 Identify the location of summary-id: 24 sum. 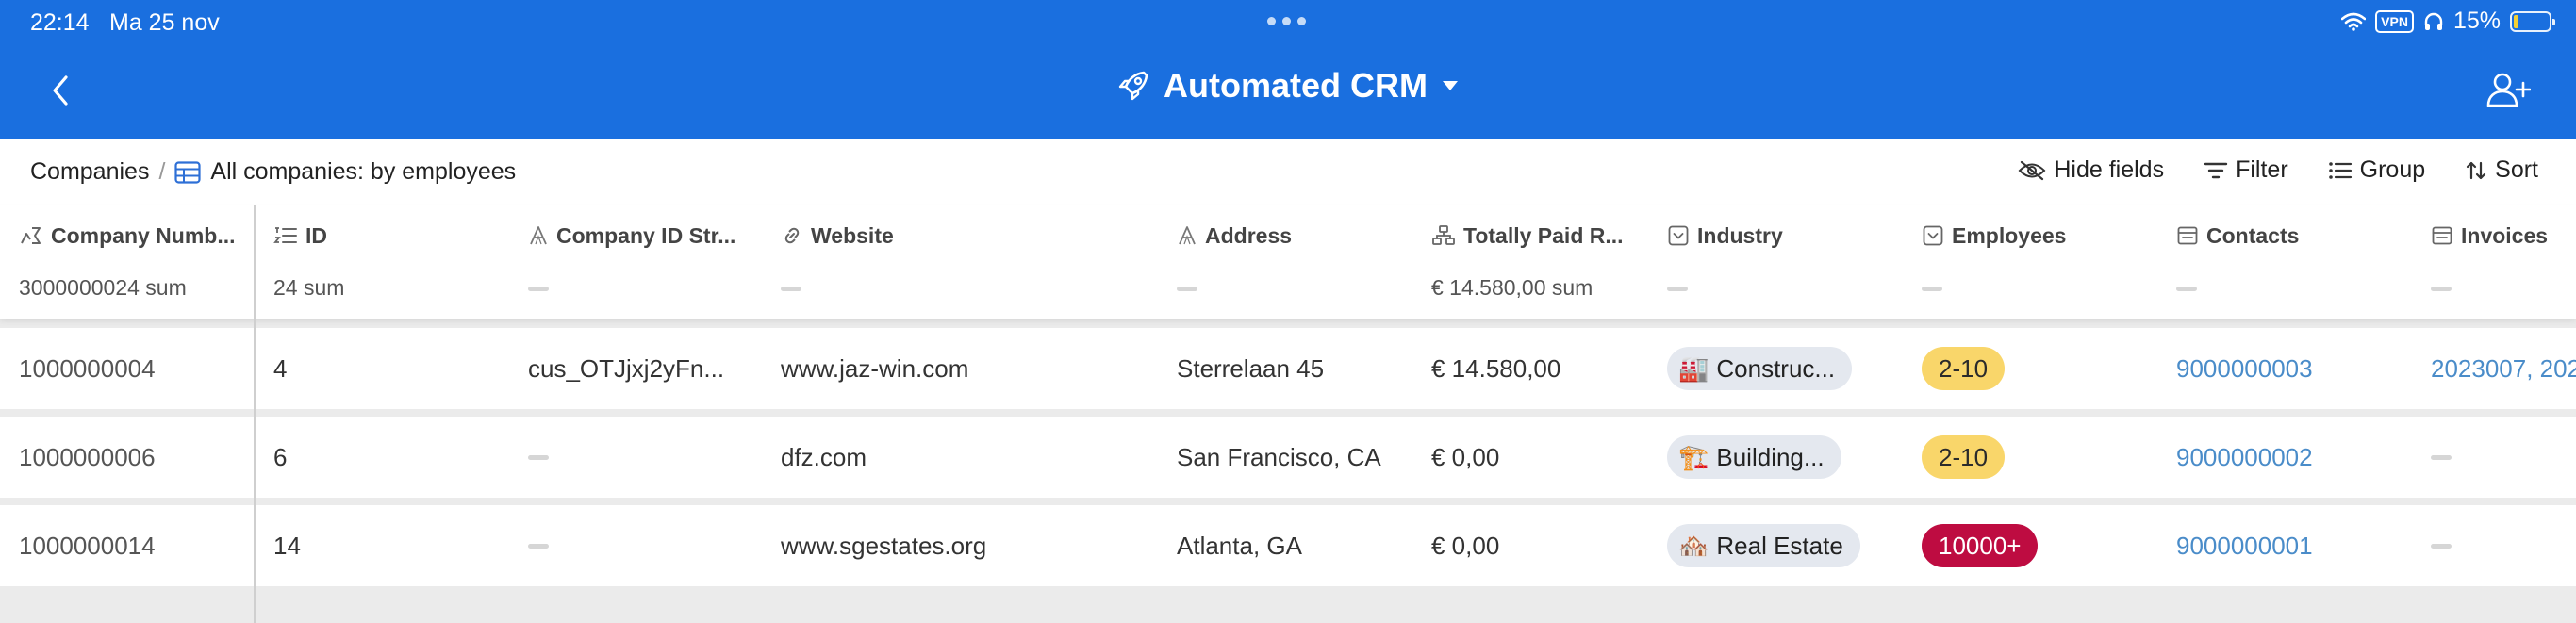
(308, 288).